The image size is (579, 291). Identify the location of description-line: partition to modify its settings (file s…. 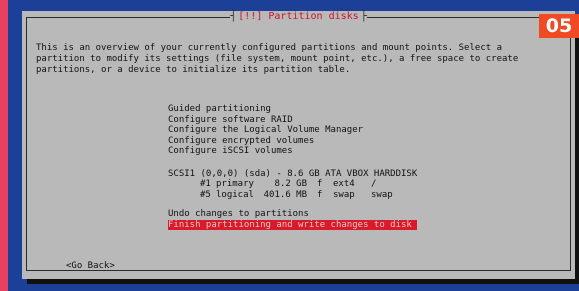
(277, 59).